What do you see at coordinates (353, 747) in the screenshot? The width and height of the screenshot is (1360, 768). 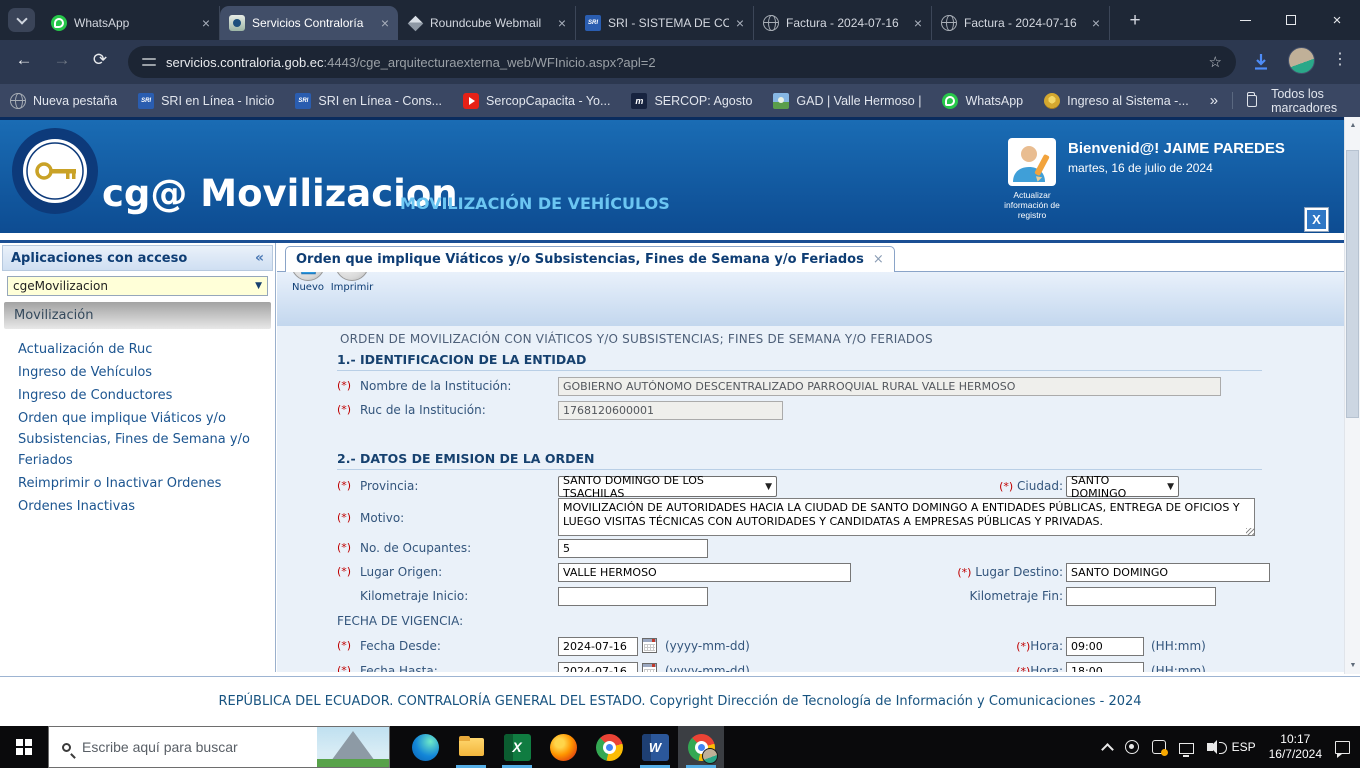 I see `search-highlight-image` at bounding box center [353, 747].